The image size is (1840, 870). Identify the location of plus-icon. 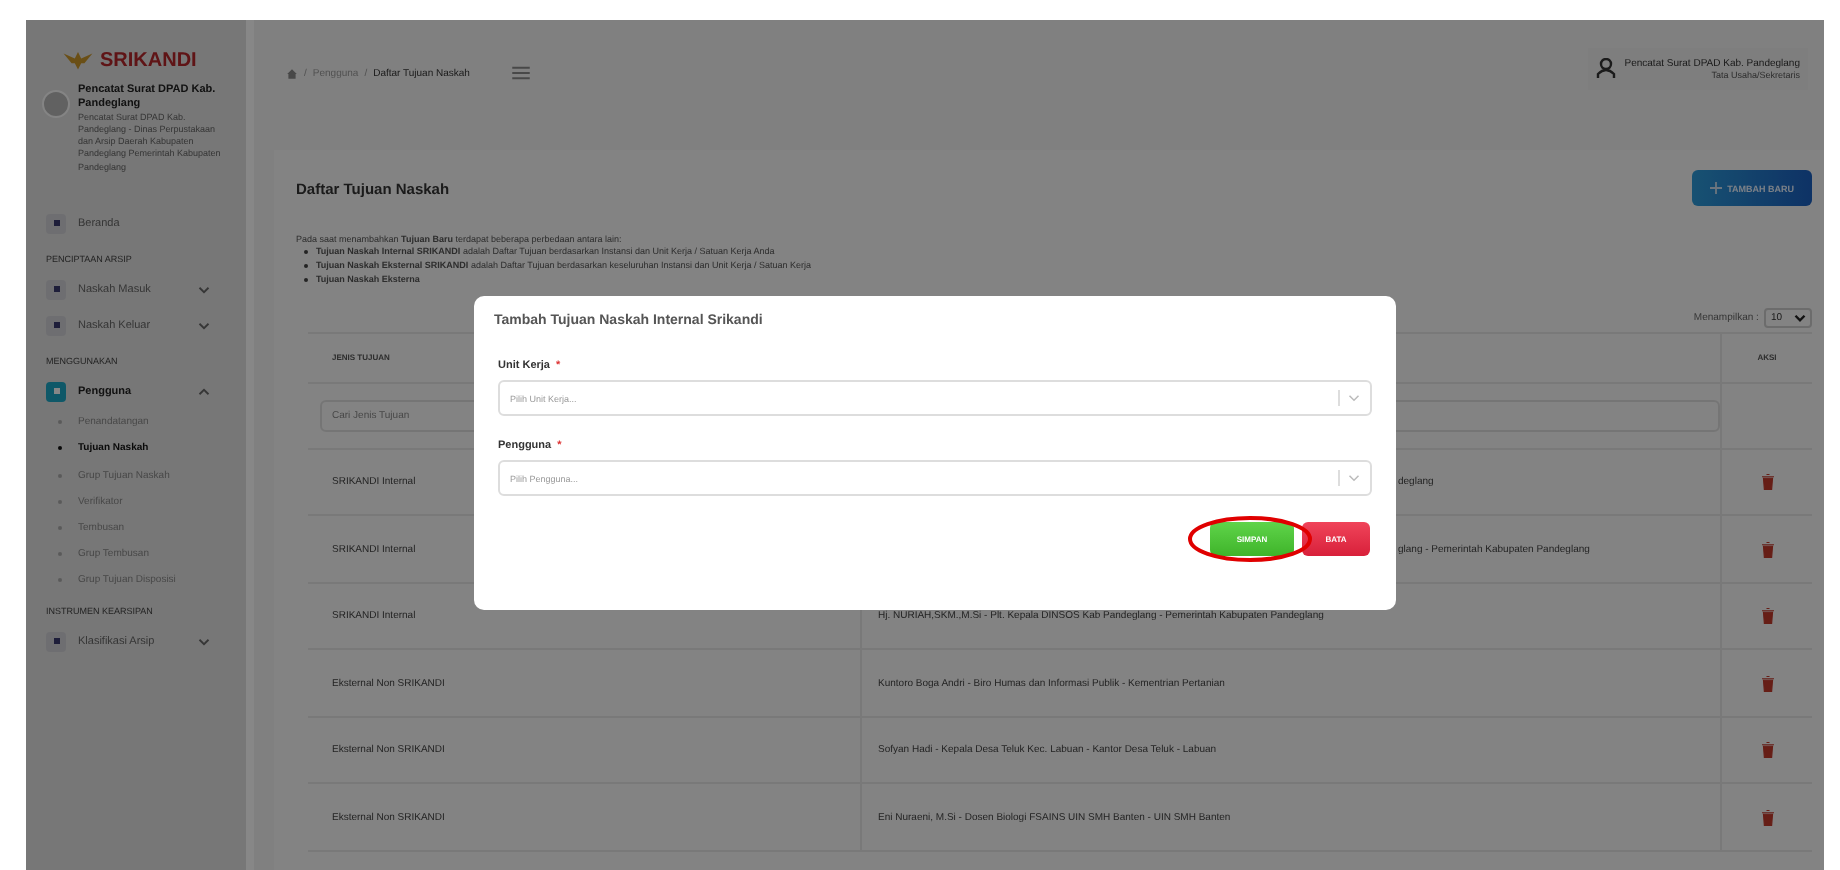
(1715, 188).